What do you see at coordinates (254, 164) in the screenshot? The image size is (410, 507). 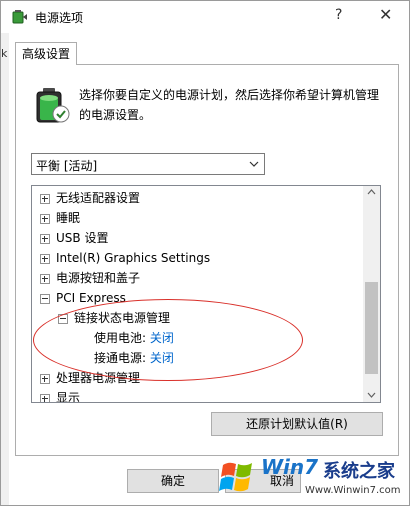 I see `chevron-down-icon` at bounding box center [254, 164].